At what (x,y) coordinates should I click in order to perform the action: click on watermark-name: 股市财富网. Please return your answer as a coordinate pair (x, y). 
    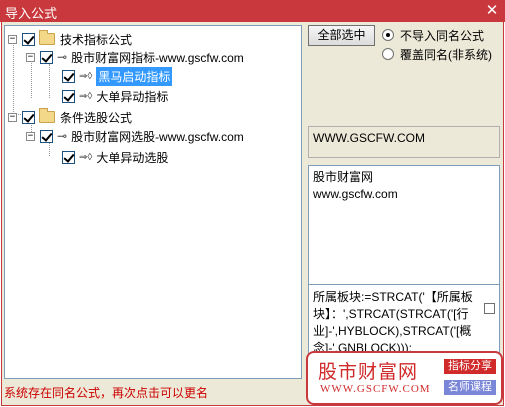
    Looking at the image, I should click on (368, 372).